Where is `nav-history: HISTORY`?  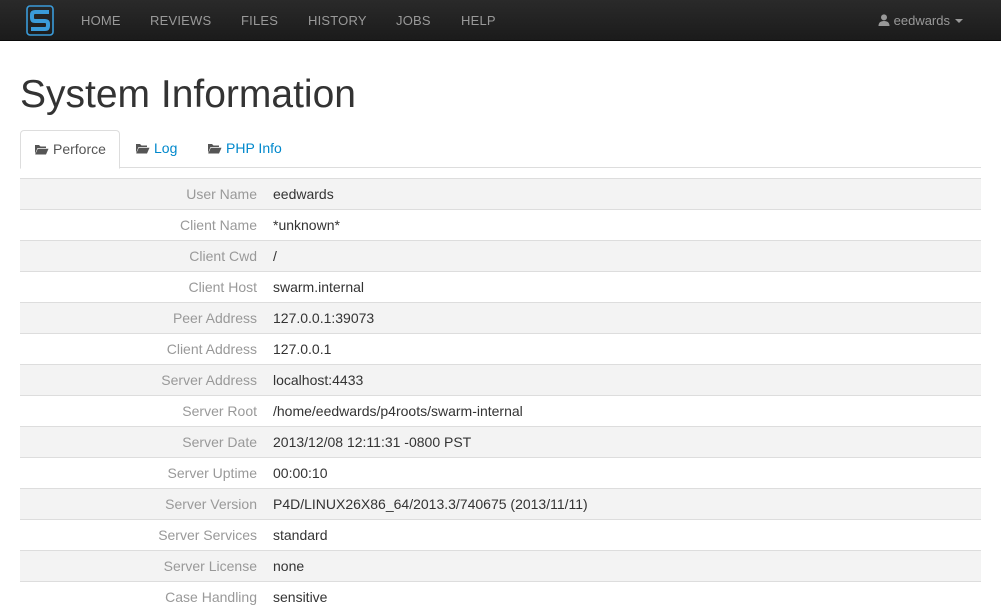 nav-history: HISTORY is located at coordinates (337, 20).